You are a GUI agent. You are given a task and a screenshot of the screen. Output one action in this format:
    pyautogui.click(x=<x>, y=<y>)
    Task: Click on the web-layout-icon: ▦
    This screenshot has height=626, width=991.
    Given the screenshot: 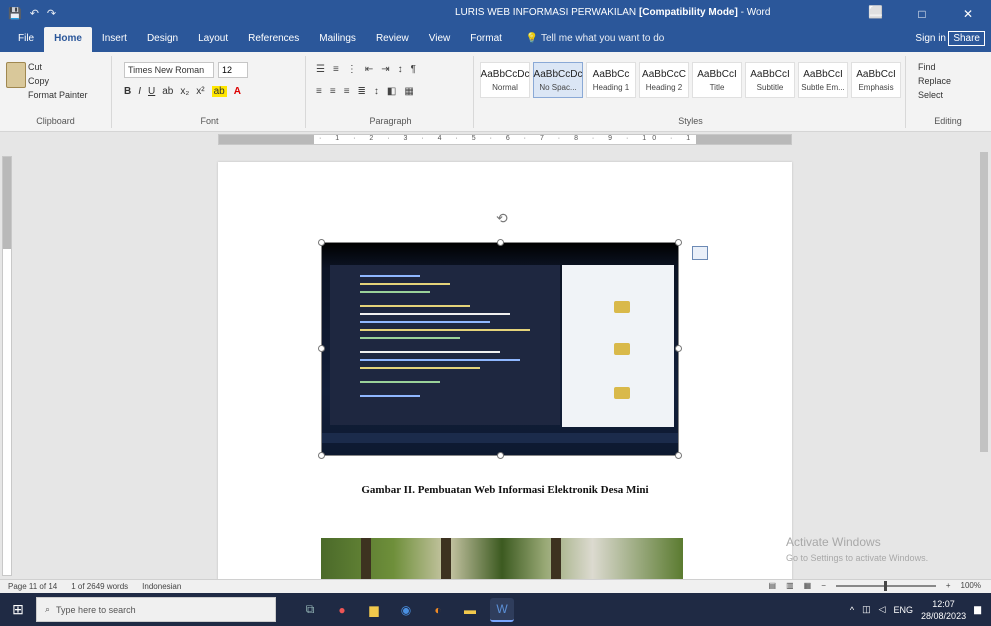 What is the action you would take?
    pyautogui.click(x=808, y=585)
    